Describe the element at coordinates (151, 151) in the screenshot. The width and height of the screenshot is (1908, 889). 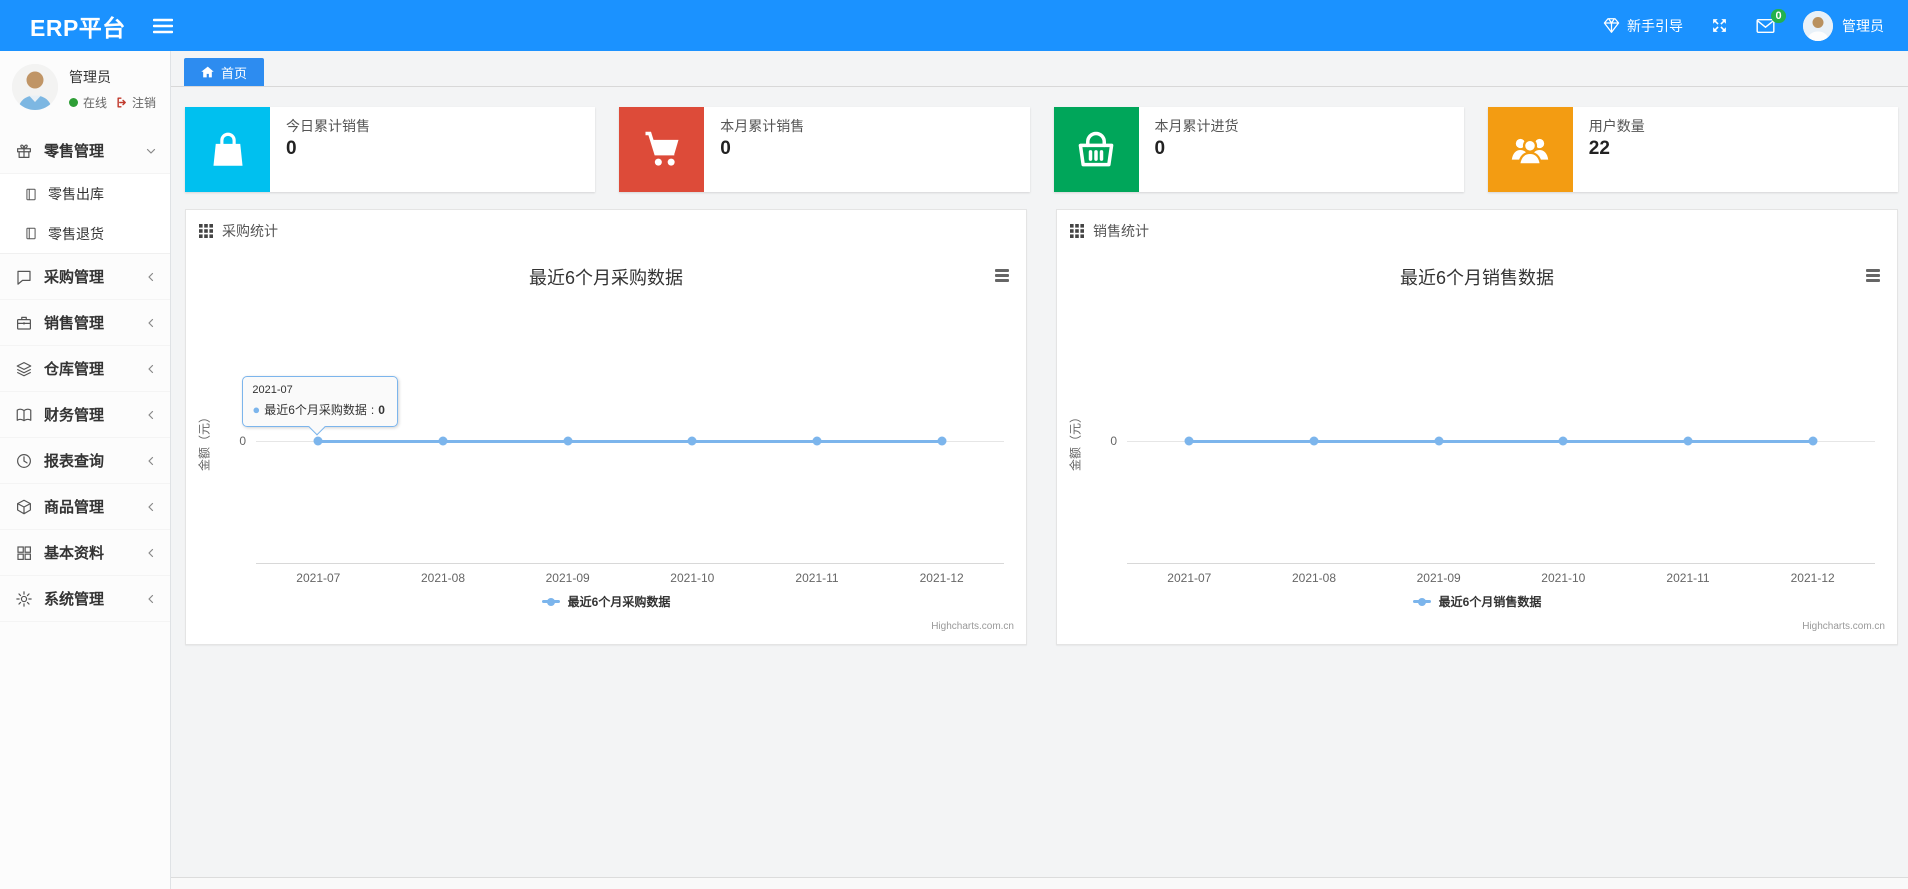
I see `chevron-down-icon` at that location.